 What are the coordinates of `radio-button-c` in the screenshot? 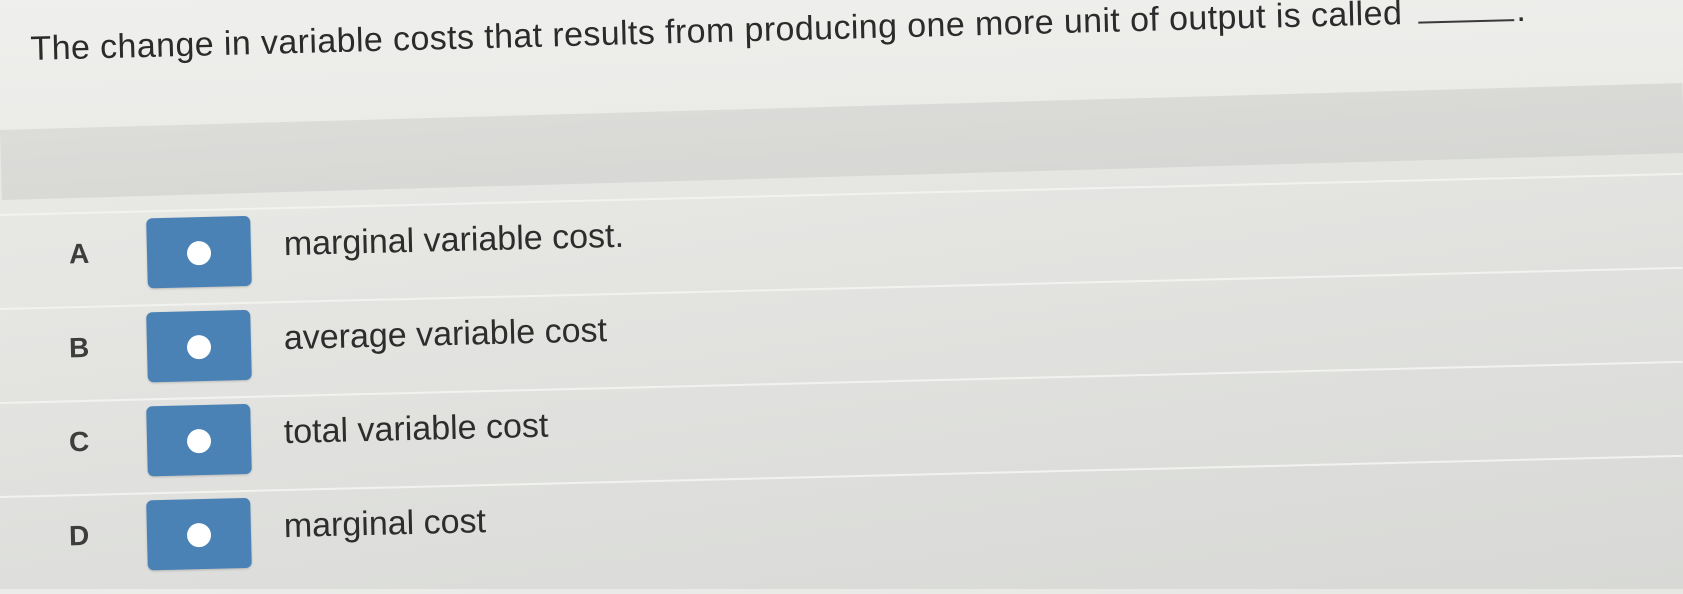 It's located at (199, 440).